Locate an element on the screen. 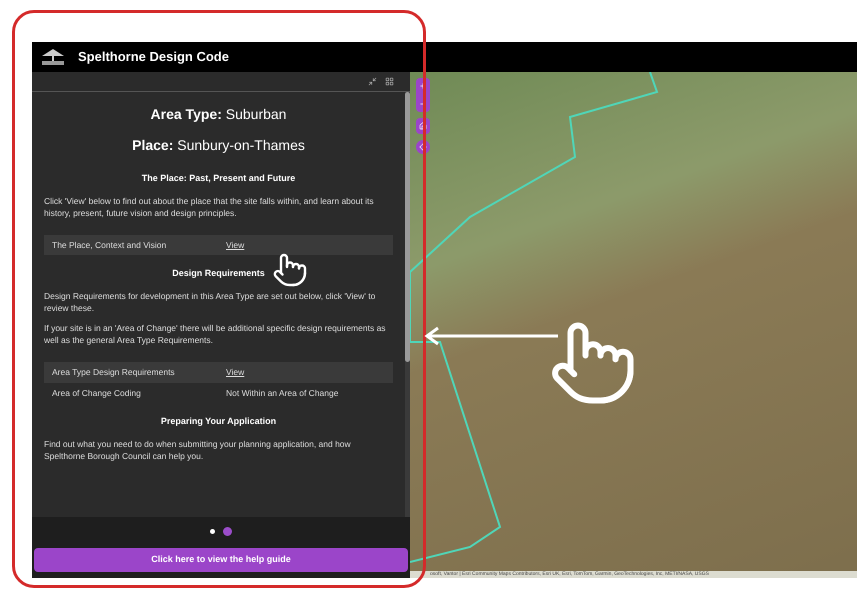 This screenshot has height=589, width=862. help-guide-button: Click here to view the help guide is located at coordinates (221, 560).